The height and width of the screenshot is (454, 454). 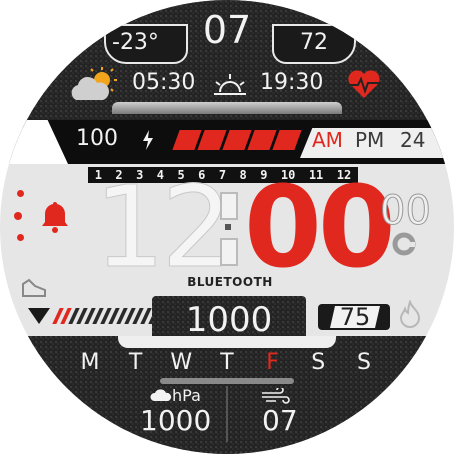 What do you see at coordinates (227, 30) in the screenshot?
I see `day-number: 07` at bounding box center [227, 30].